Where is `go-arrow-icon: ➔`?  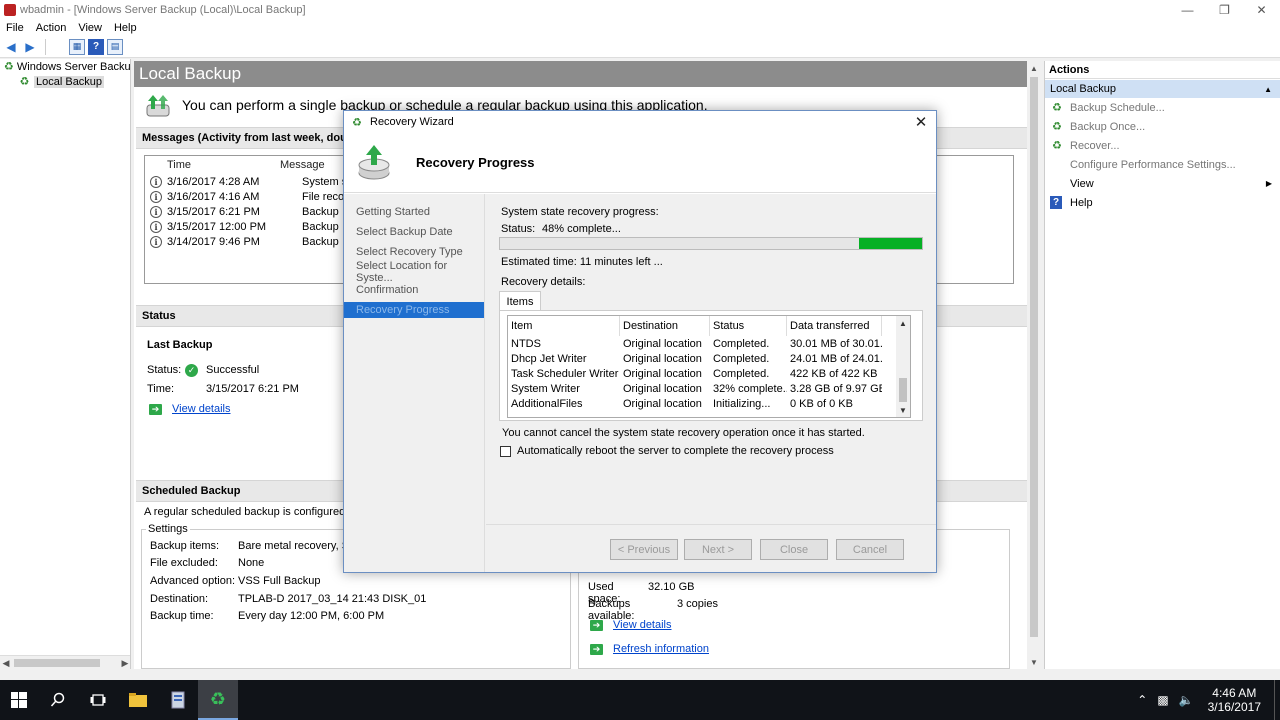 go-arrow-icon: ➔ is located at coordinates (596, 625).